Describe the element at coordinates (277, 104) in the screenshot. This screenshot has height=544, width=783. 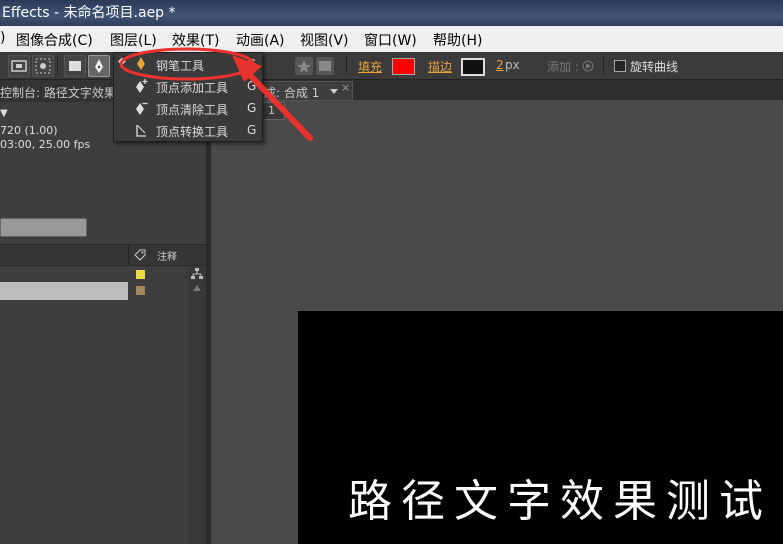
I see `annotation-arrow-shaft` at that location.